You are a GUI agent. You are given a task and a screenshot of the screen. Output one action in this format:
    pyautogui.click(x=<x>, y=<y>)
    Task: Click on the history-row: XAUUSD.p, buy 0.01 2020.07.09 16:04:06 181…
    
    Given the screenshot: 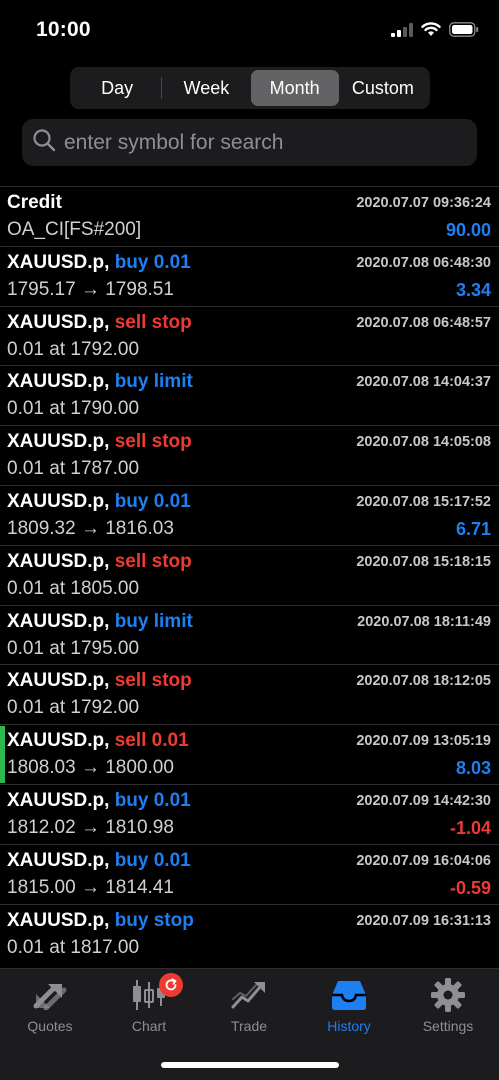 What is the action you would take?
    pyautogui.click(x=249, y=873)
    